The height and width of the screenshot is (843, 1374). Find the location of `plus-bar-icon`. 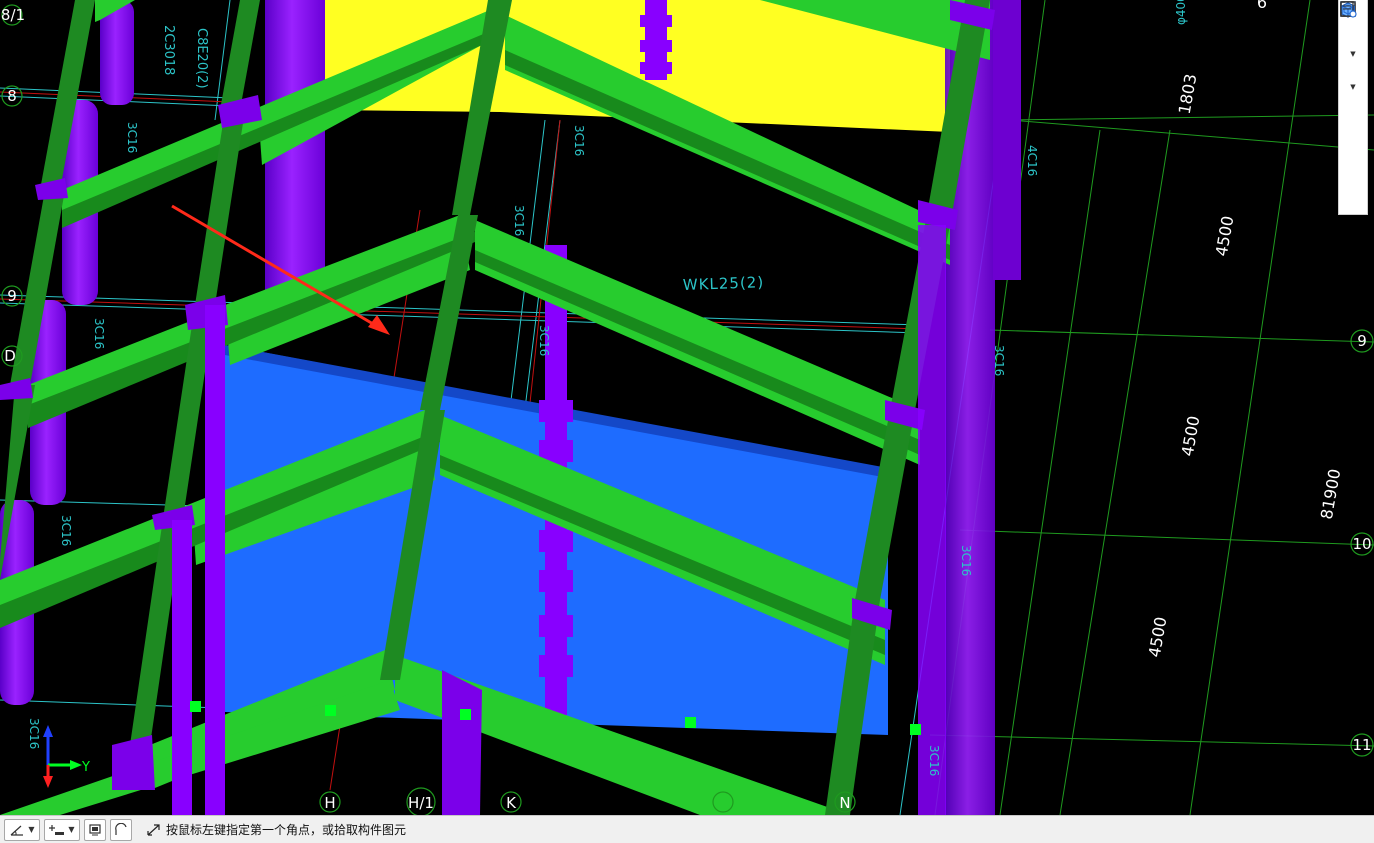

plus-bar-icon is located at coordinates (57, 829).